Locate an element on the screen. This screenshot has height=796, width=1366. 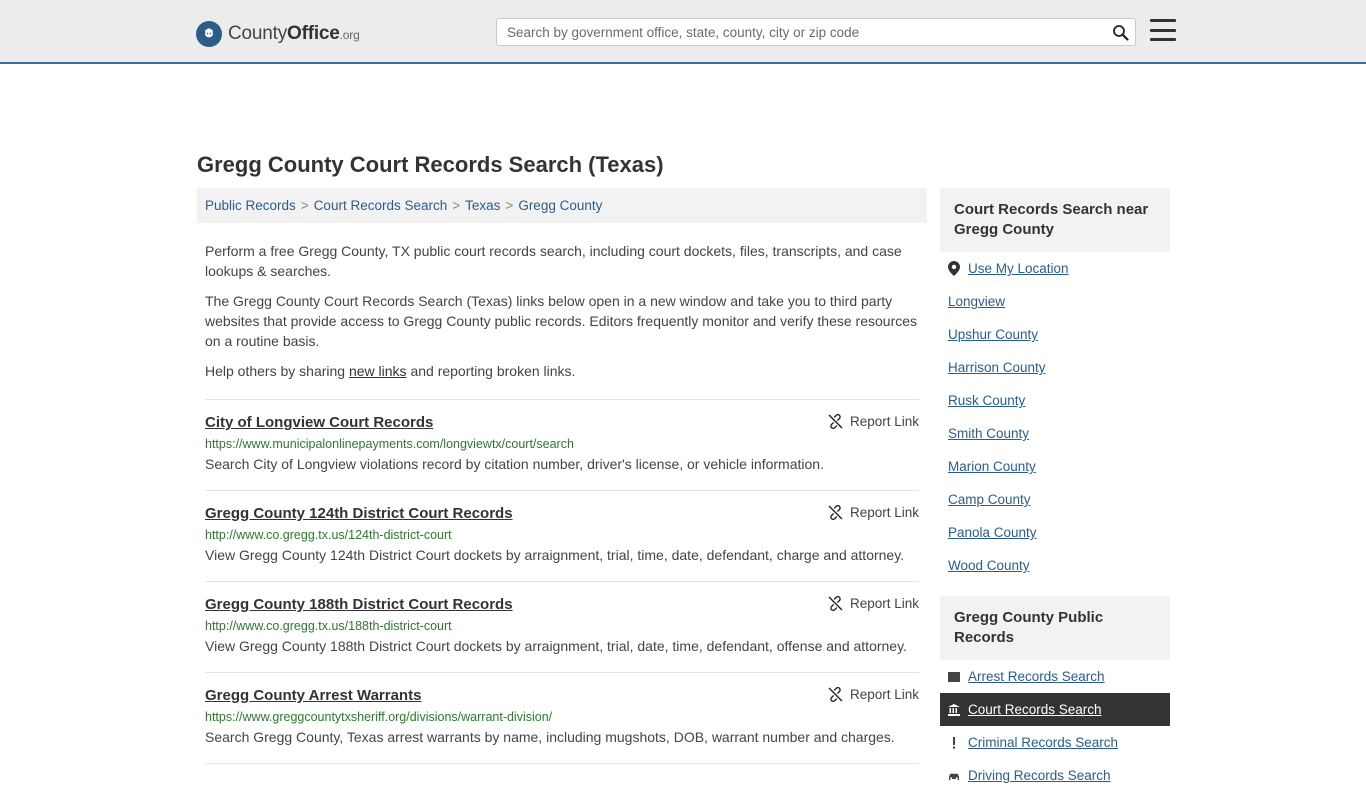
site-logo: CountyOffice.org is located at coordinates (278, 34).